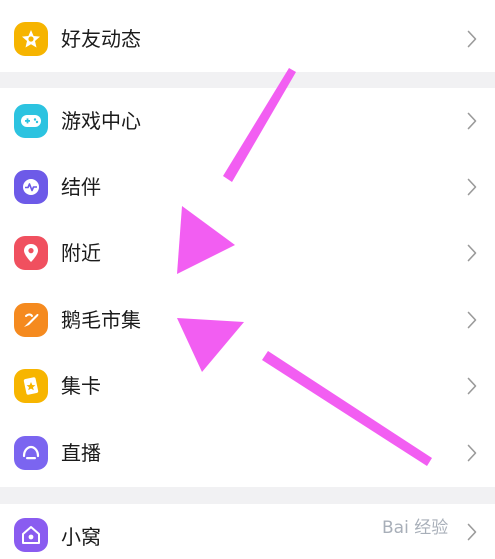 Image resolution: width=495 pixels, height=559 pixels. I want to click on menu-item-game-center: 游戏中心, so click(247, 121).